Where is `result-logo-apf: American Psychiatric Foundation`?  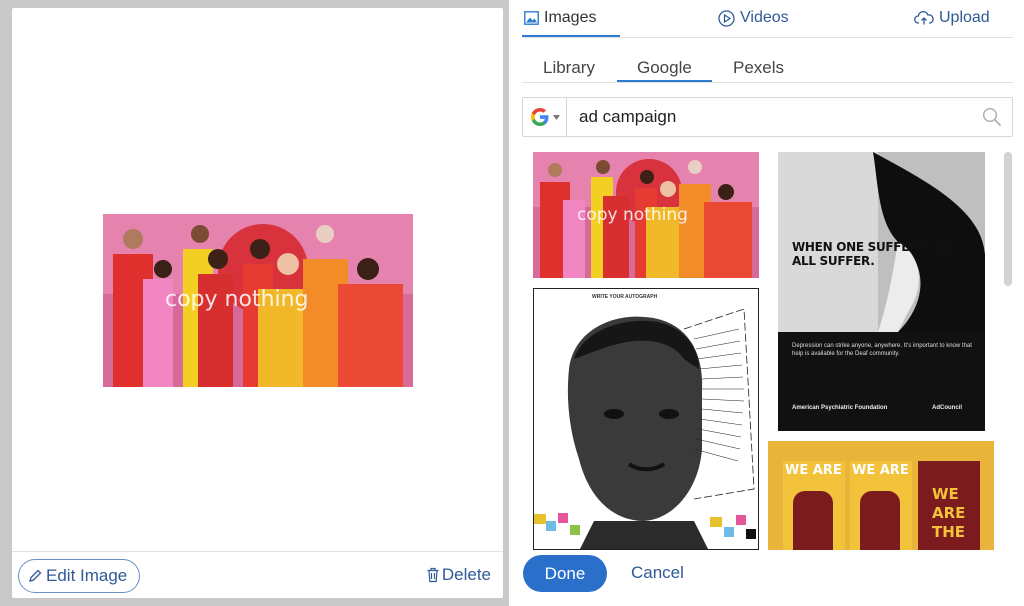 result-logo-apf: American Psychiatric Foundation is located at coordinates (840, 408).